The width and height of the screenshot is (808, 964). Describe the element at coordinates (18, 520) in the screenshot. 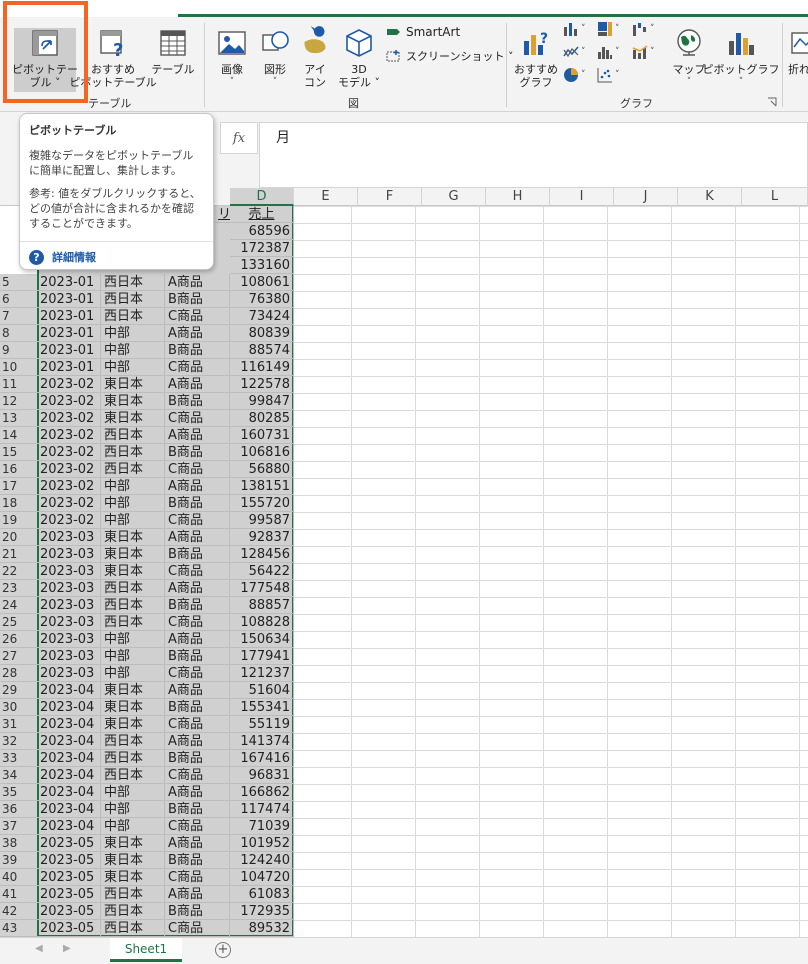

I see `row-header: 19` at that location.